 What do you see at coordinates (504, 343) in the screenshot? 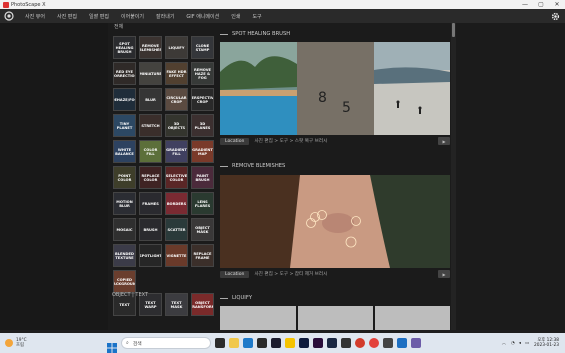
I see `tray-chevron-icon: ︿` at bounding box center [504, 343].